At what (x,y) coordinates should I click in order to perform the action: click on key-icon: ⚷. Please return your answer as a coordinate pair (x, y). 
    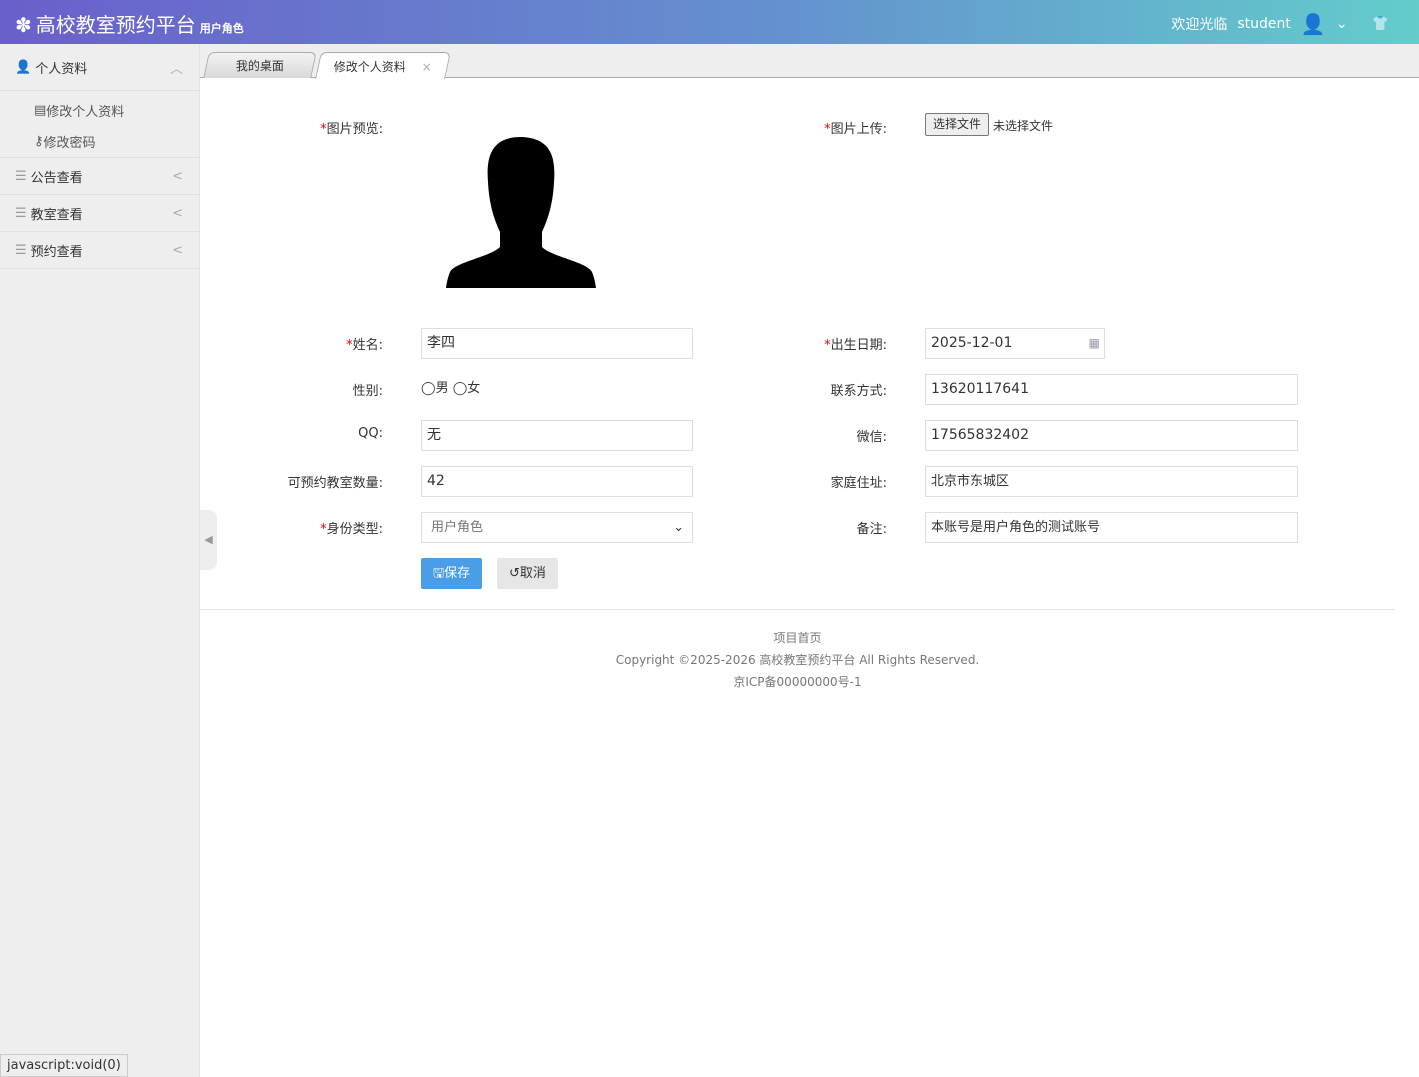
    Looking at the image, I should click on (39, 141).